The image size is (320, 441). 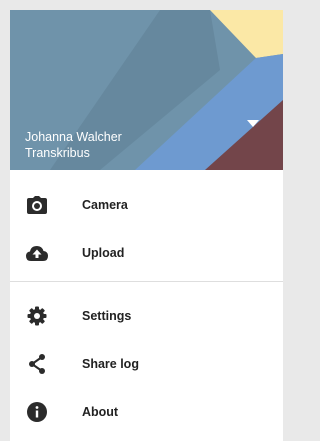 What do you see at coordinates (253, 123) in the screenshot?
I see `chevron-down-icon` at bounding box center [253, 123].